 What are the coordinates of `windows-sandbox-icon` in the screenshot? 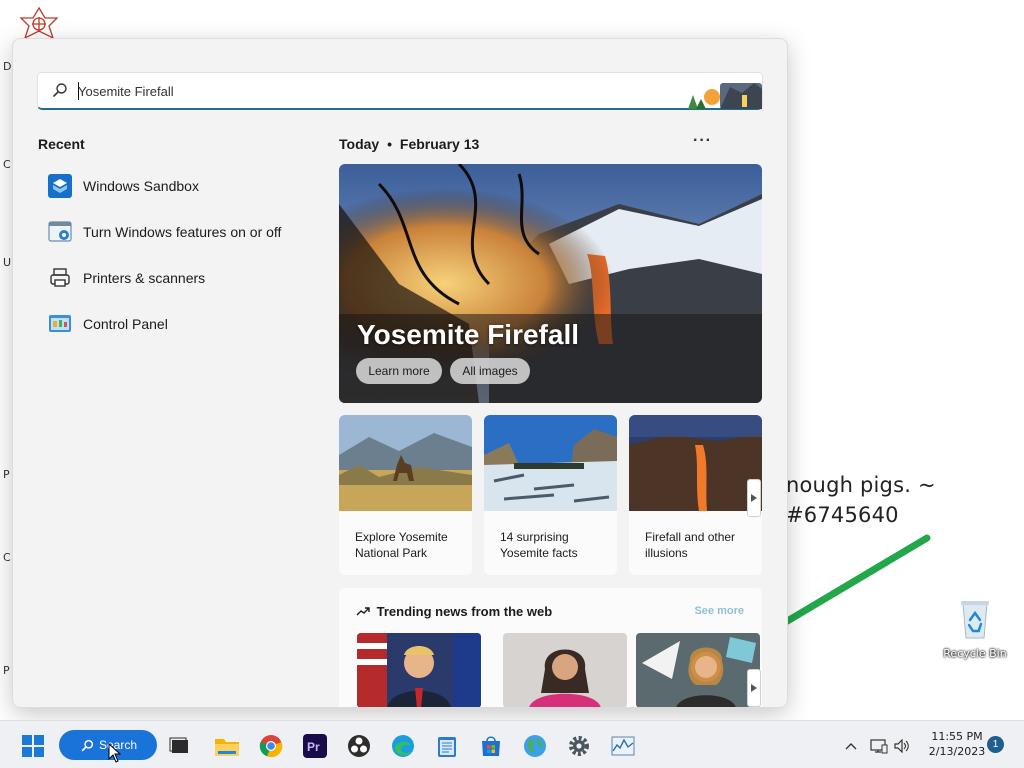 It's located at (60, 186).